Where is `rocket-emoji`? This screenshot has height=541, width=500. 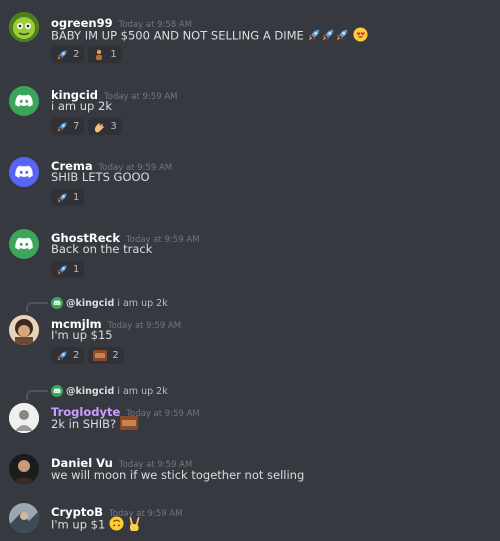
rocket-emoji is located at coordinates (328, 36).